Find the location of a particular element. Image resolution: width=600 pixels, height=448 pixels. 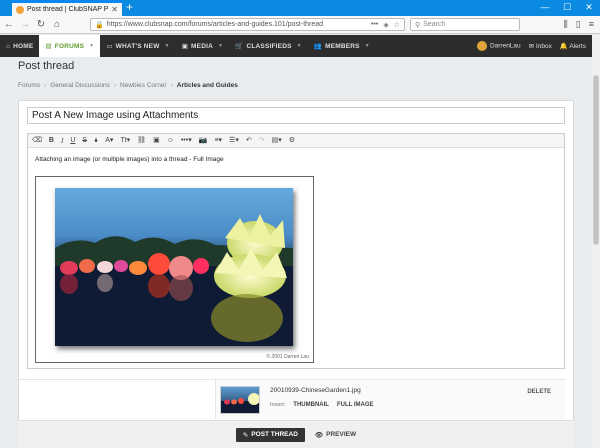

sidebar-icon: ▯ is located at coordinates (578, 24).